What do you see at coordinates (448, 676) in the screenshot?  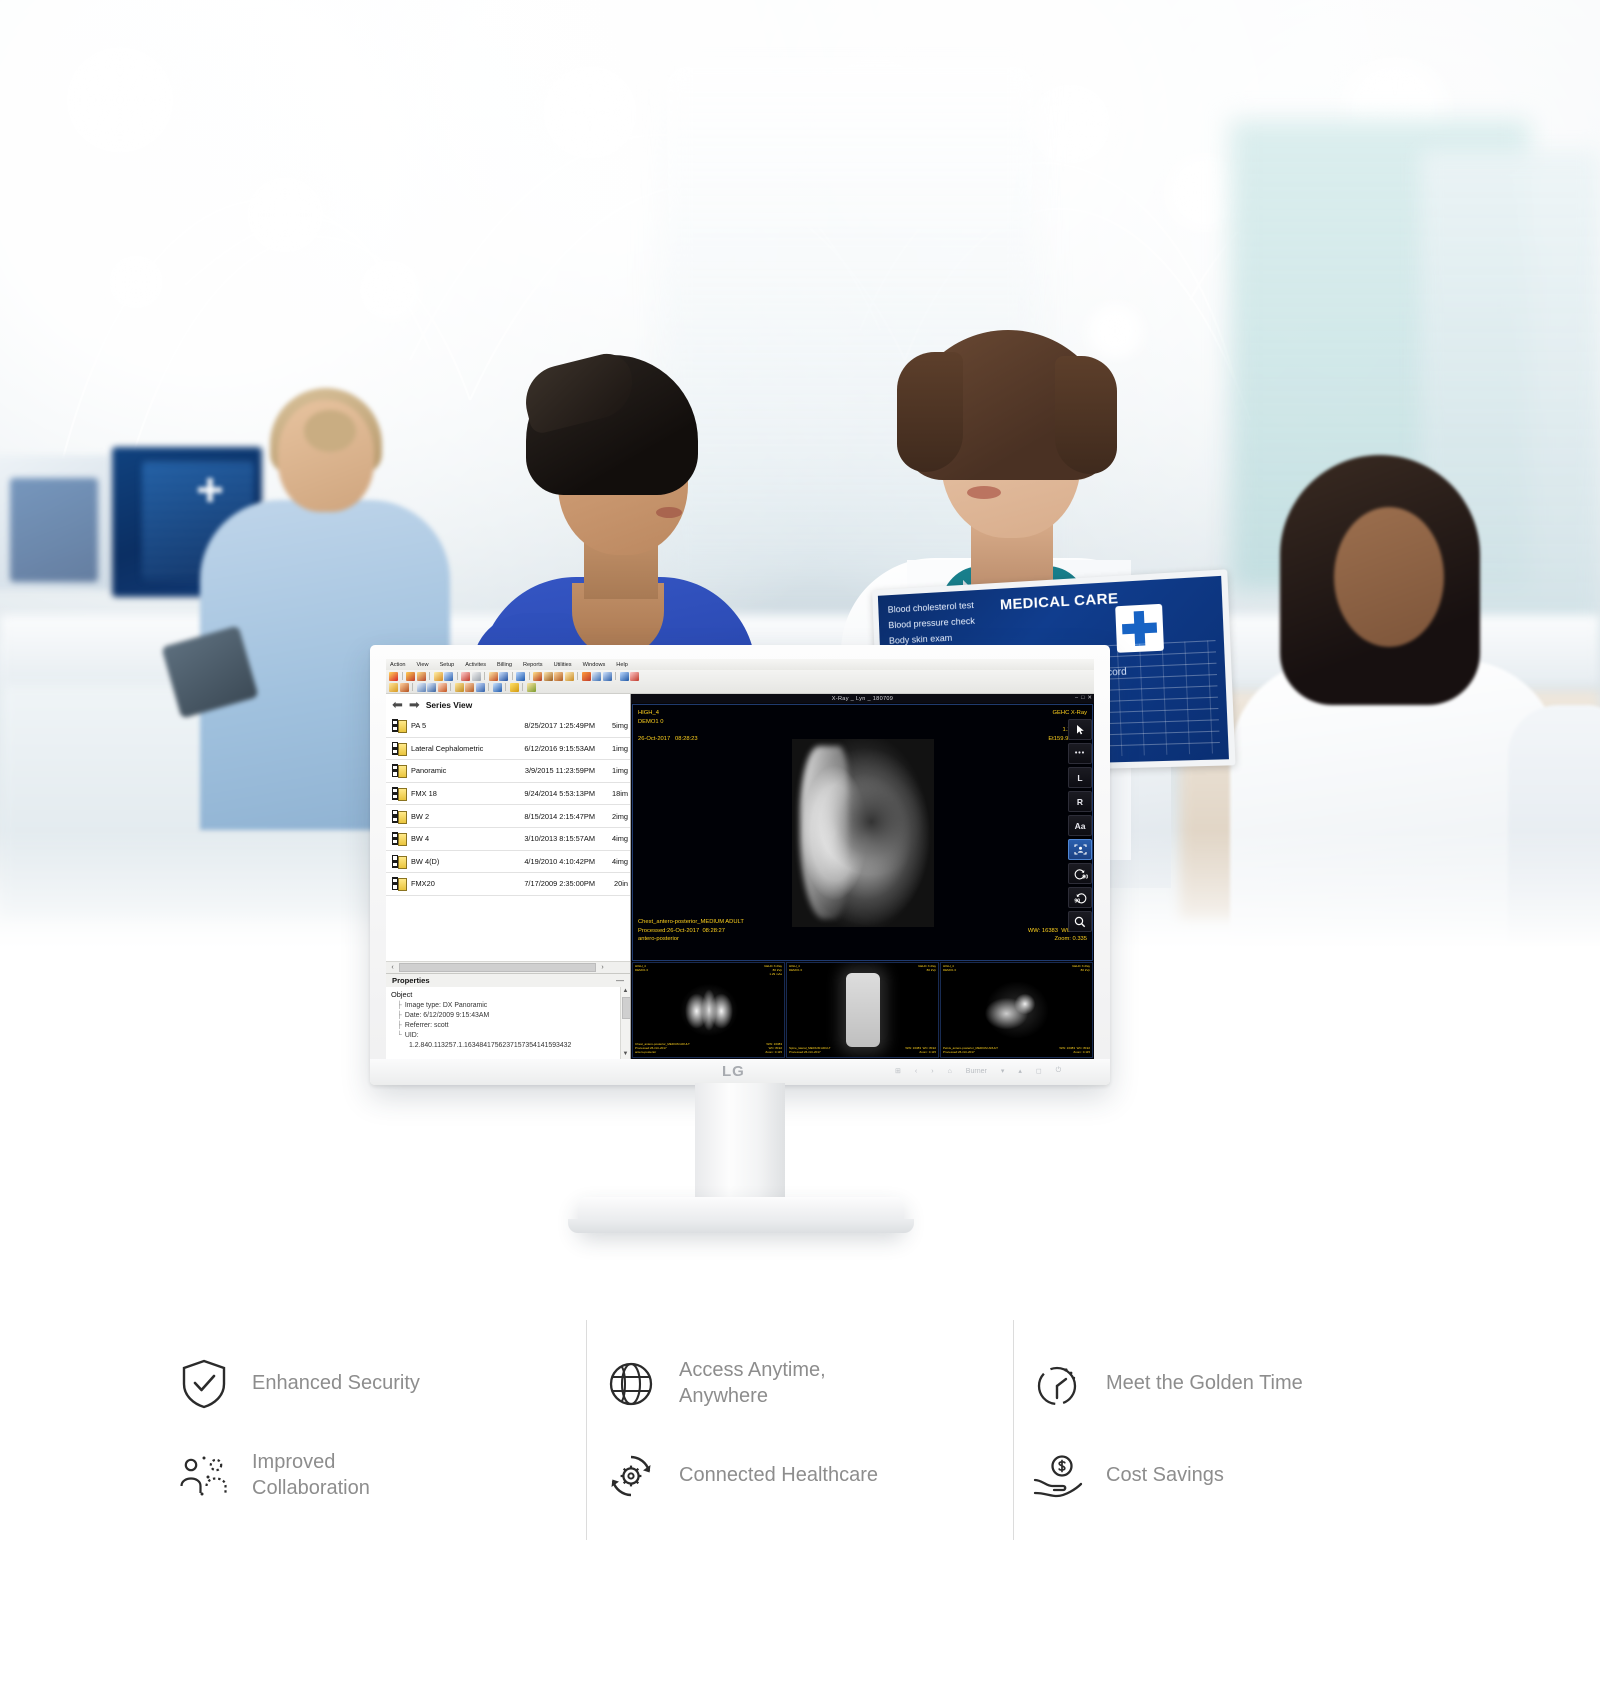 I see `toolbar-icon-edit` at bounding box center [448, 676].